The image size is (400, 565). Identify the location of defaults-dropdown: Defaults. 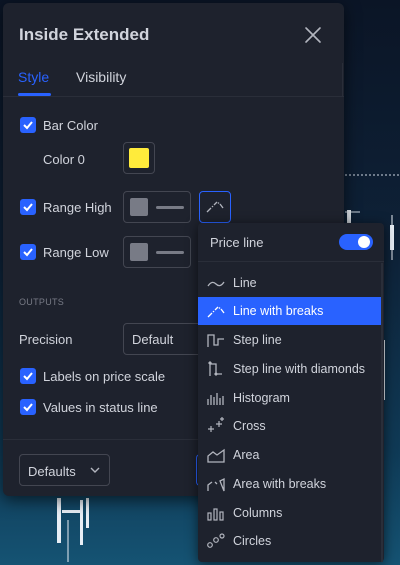
(64, 470).